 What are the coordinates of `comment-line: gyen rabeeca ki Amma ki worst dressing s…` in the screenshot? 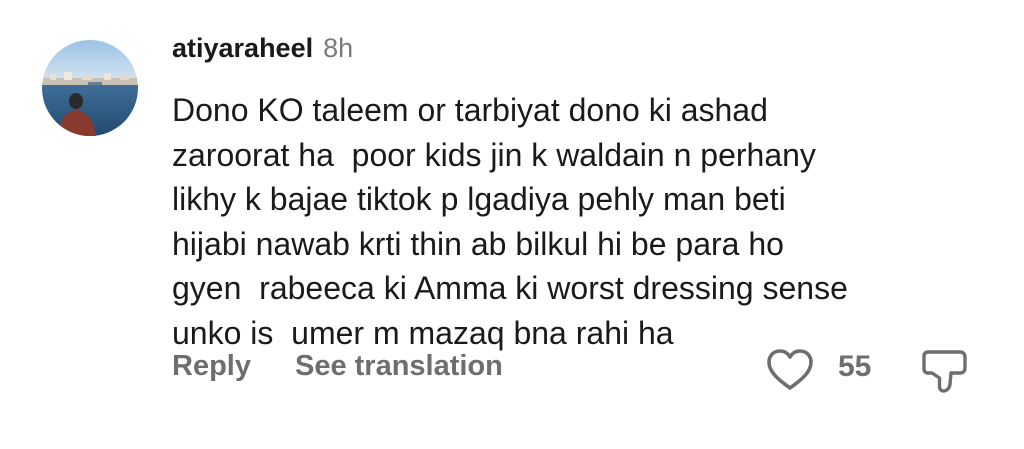 It's located at (510, 288).